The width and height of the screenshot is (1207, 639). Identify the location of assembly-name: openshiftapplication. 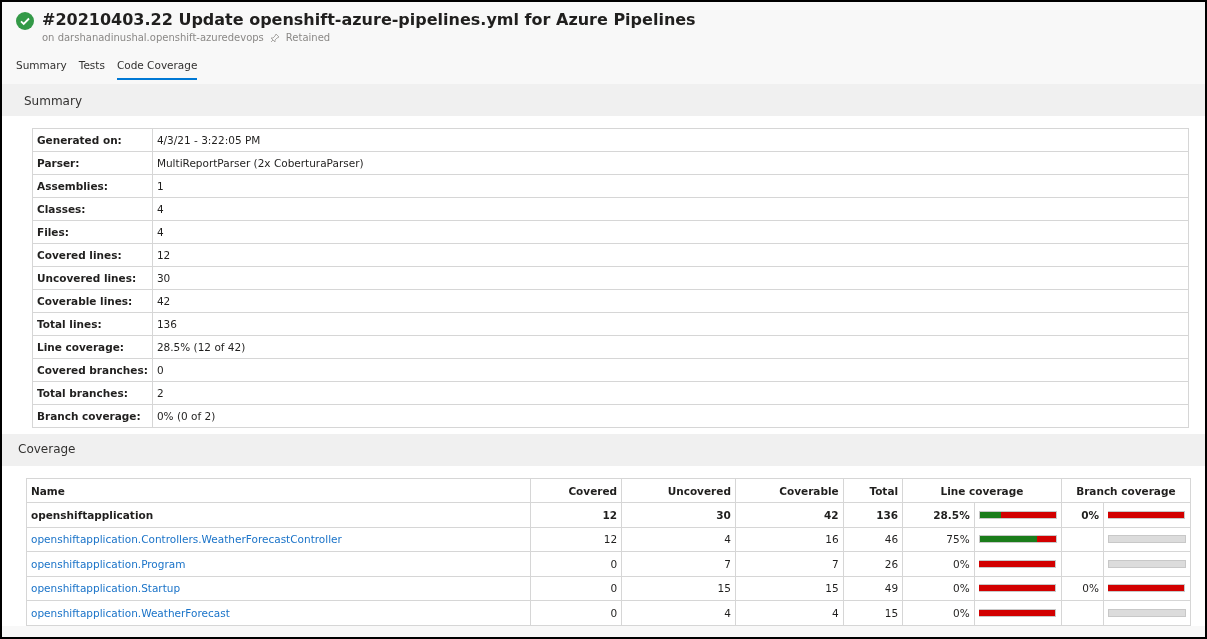
(278, 514).